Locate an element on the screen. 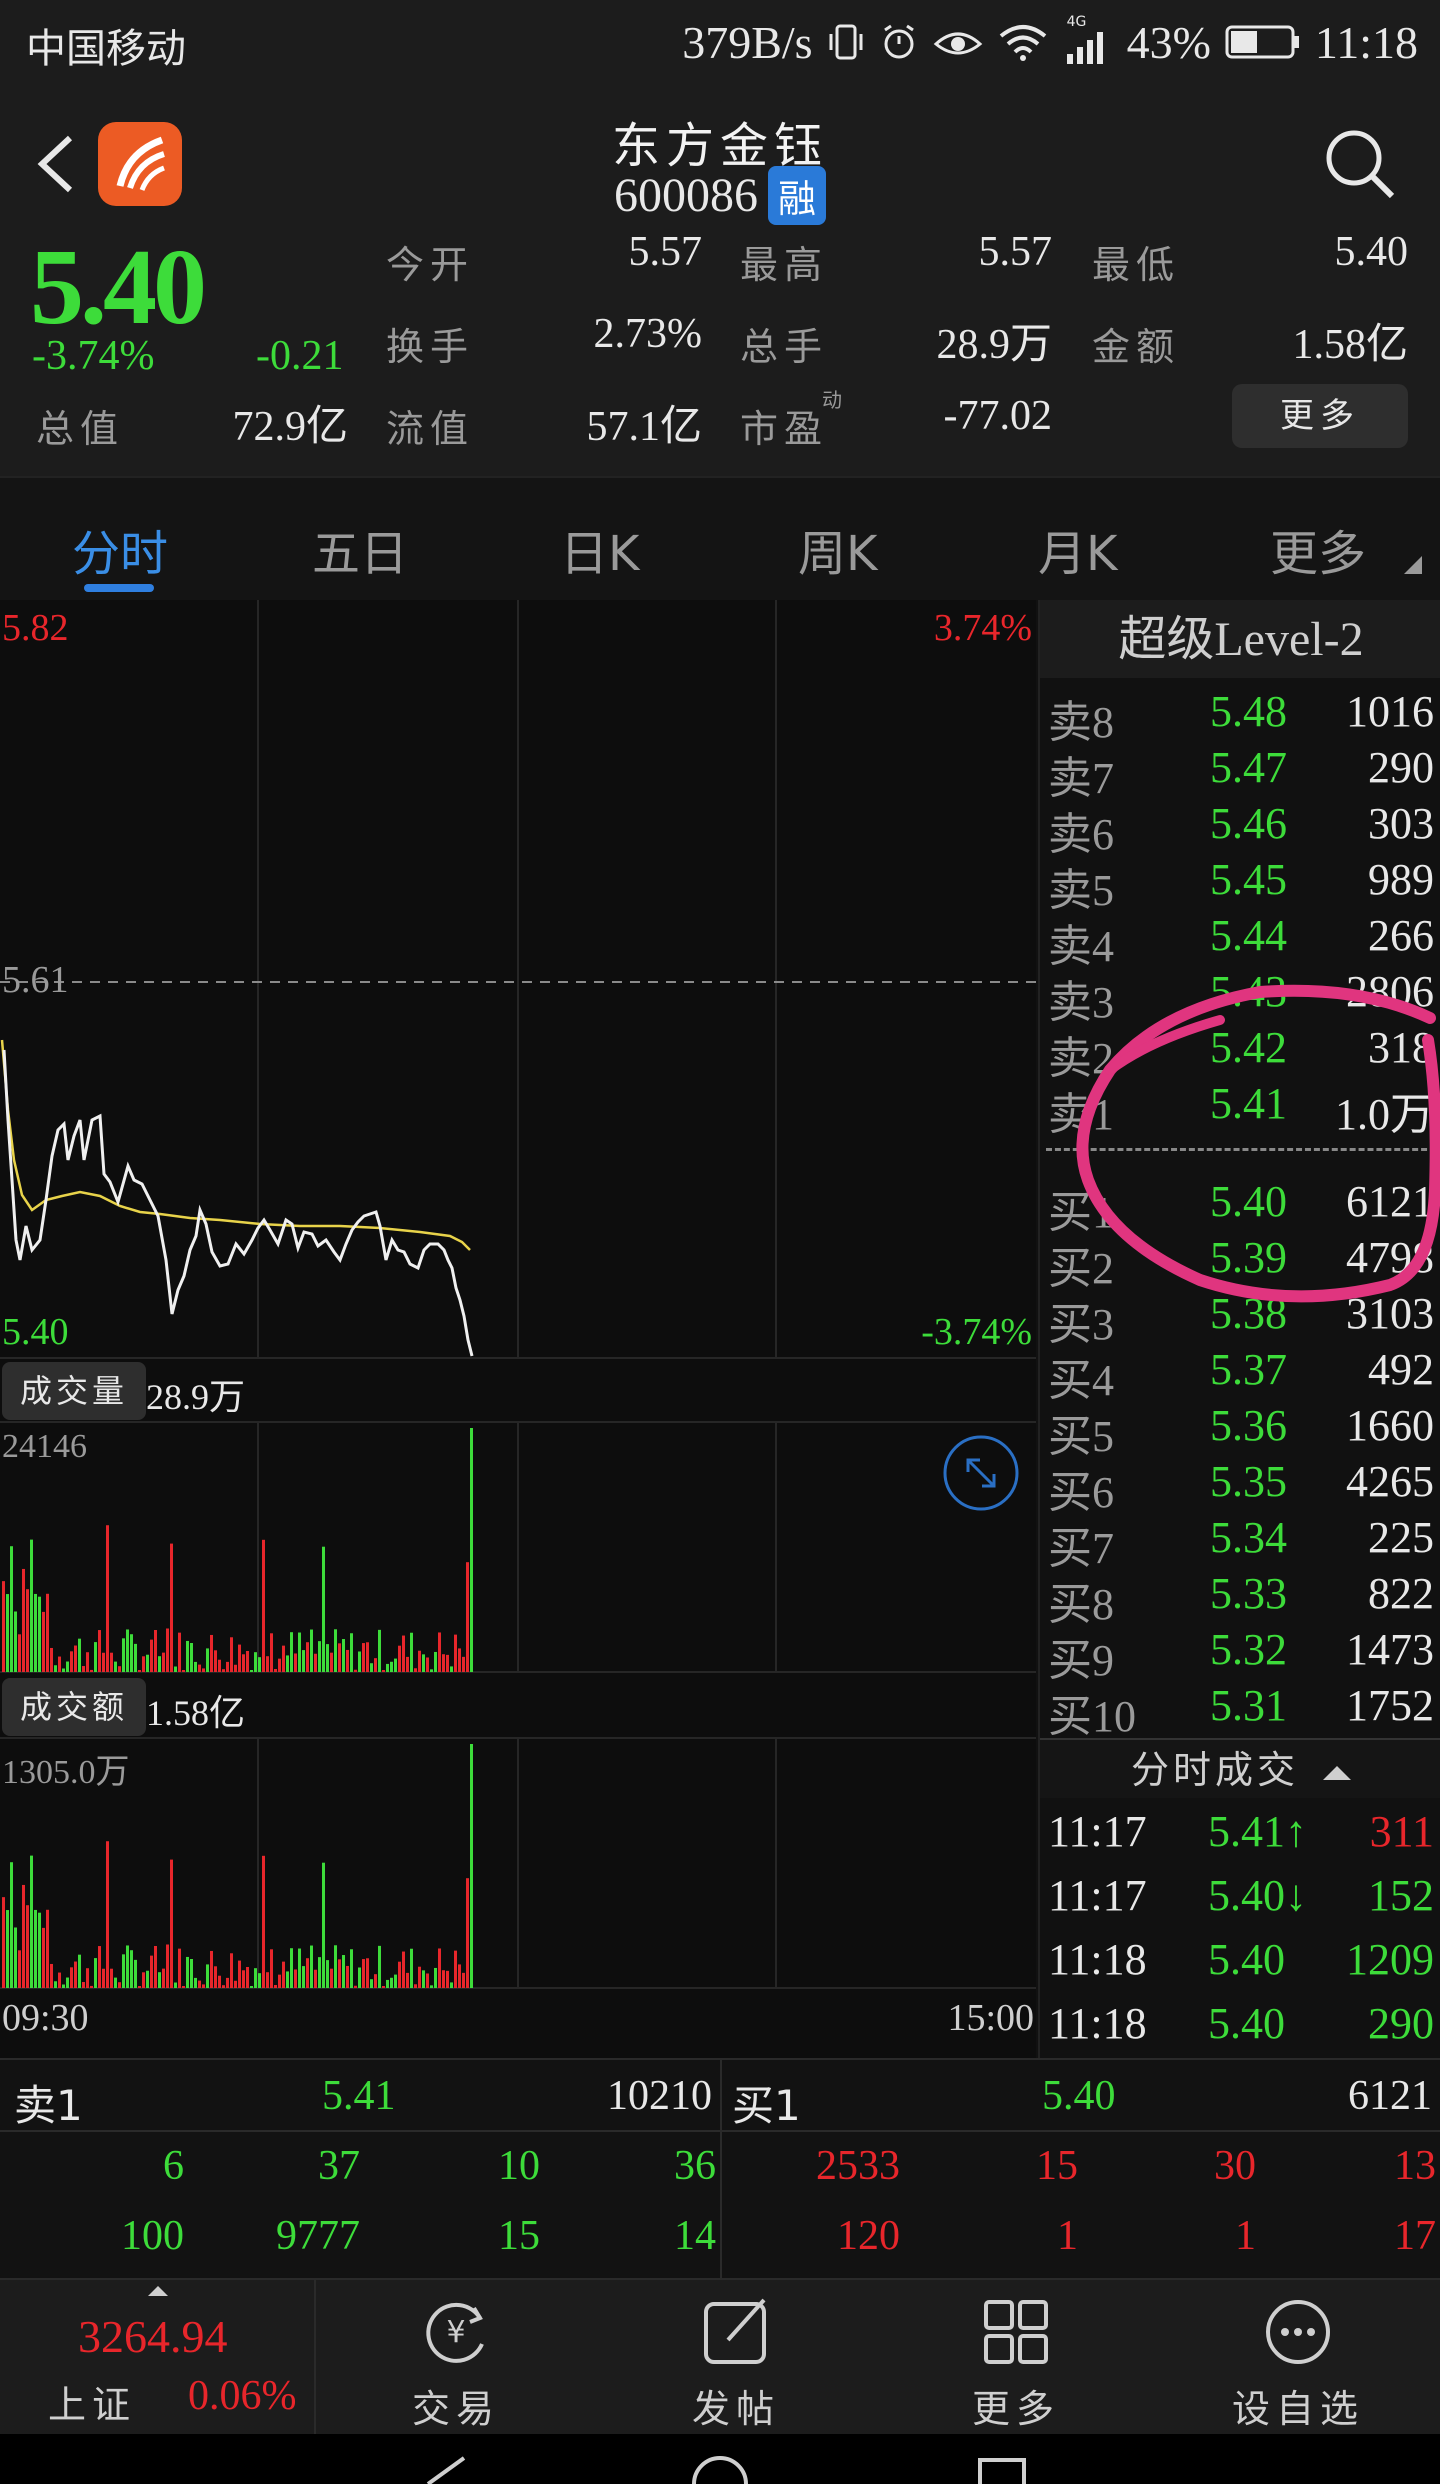 The height and width of the screenshot is (2484, 1440). nav-more: 更多 is located at coordinates (1016, 2358).